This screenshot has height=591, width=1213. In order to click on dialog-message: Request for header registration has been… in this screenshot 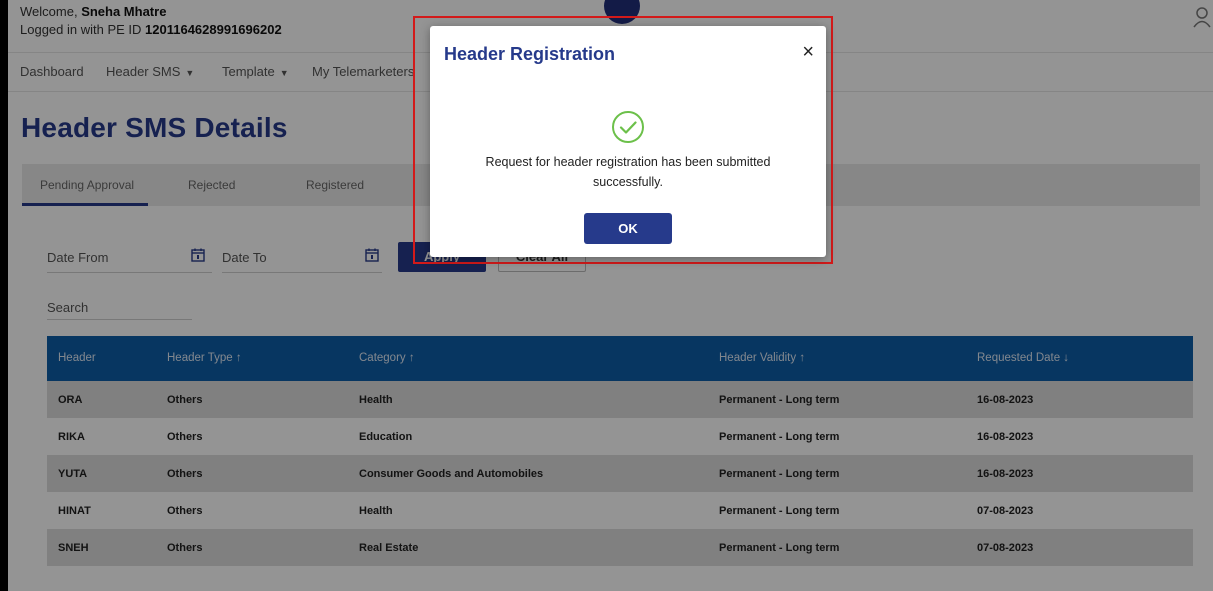, I will do `click(628, 172)`.